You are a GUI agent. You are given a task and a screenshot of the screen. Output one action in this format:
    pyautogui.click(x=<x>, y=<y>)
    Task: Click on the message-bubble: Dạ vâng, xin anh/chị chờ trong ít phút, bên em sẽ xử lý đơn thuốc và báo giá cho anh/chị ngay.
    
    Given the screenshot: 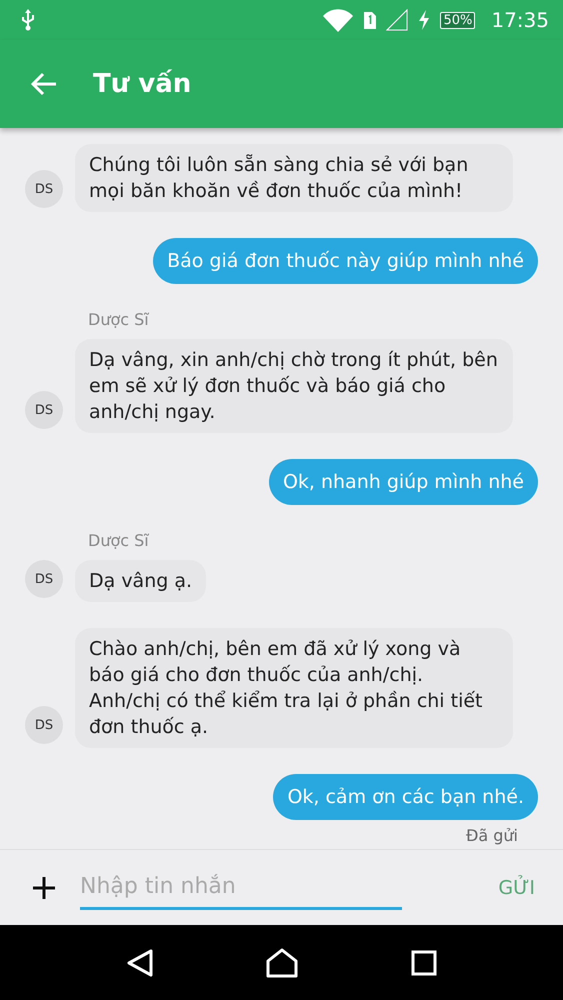 What is the action you would take?
    pyautogui.click(x=294, y=386)
    